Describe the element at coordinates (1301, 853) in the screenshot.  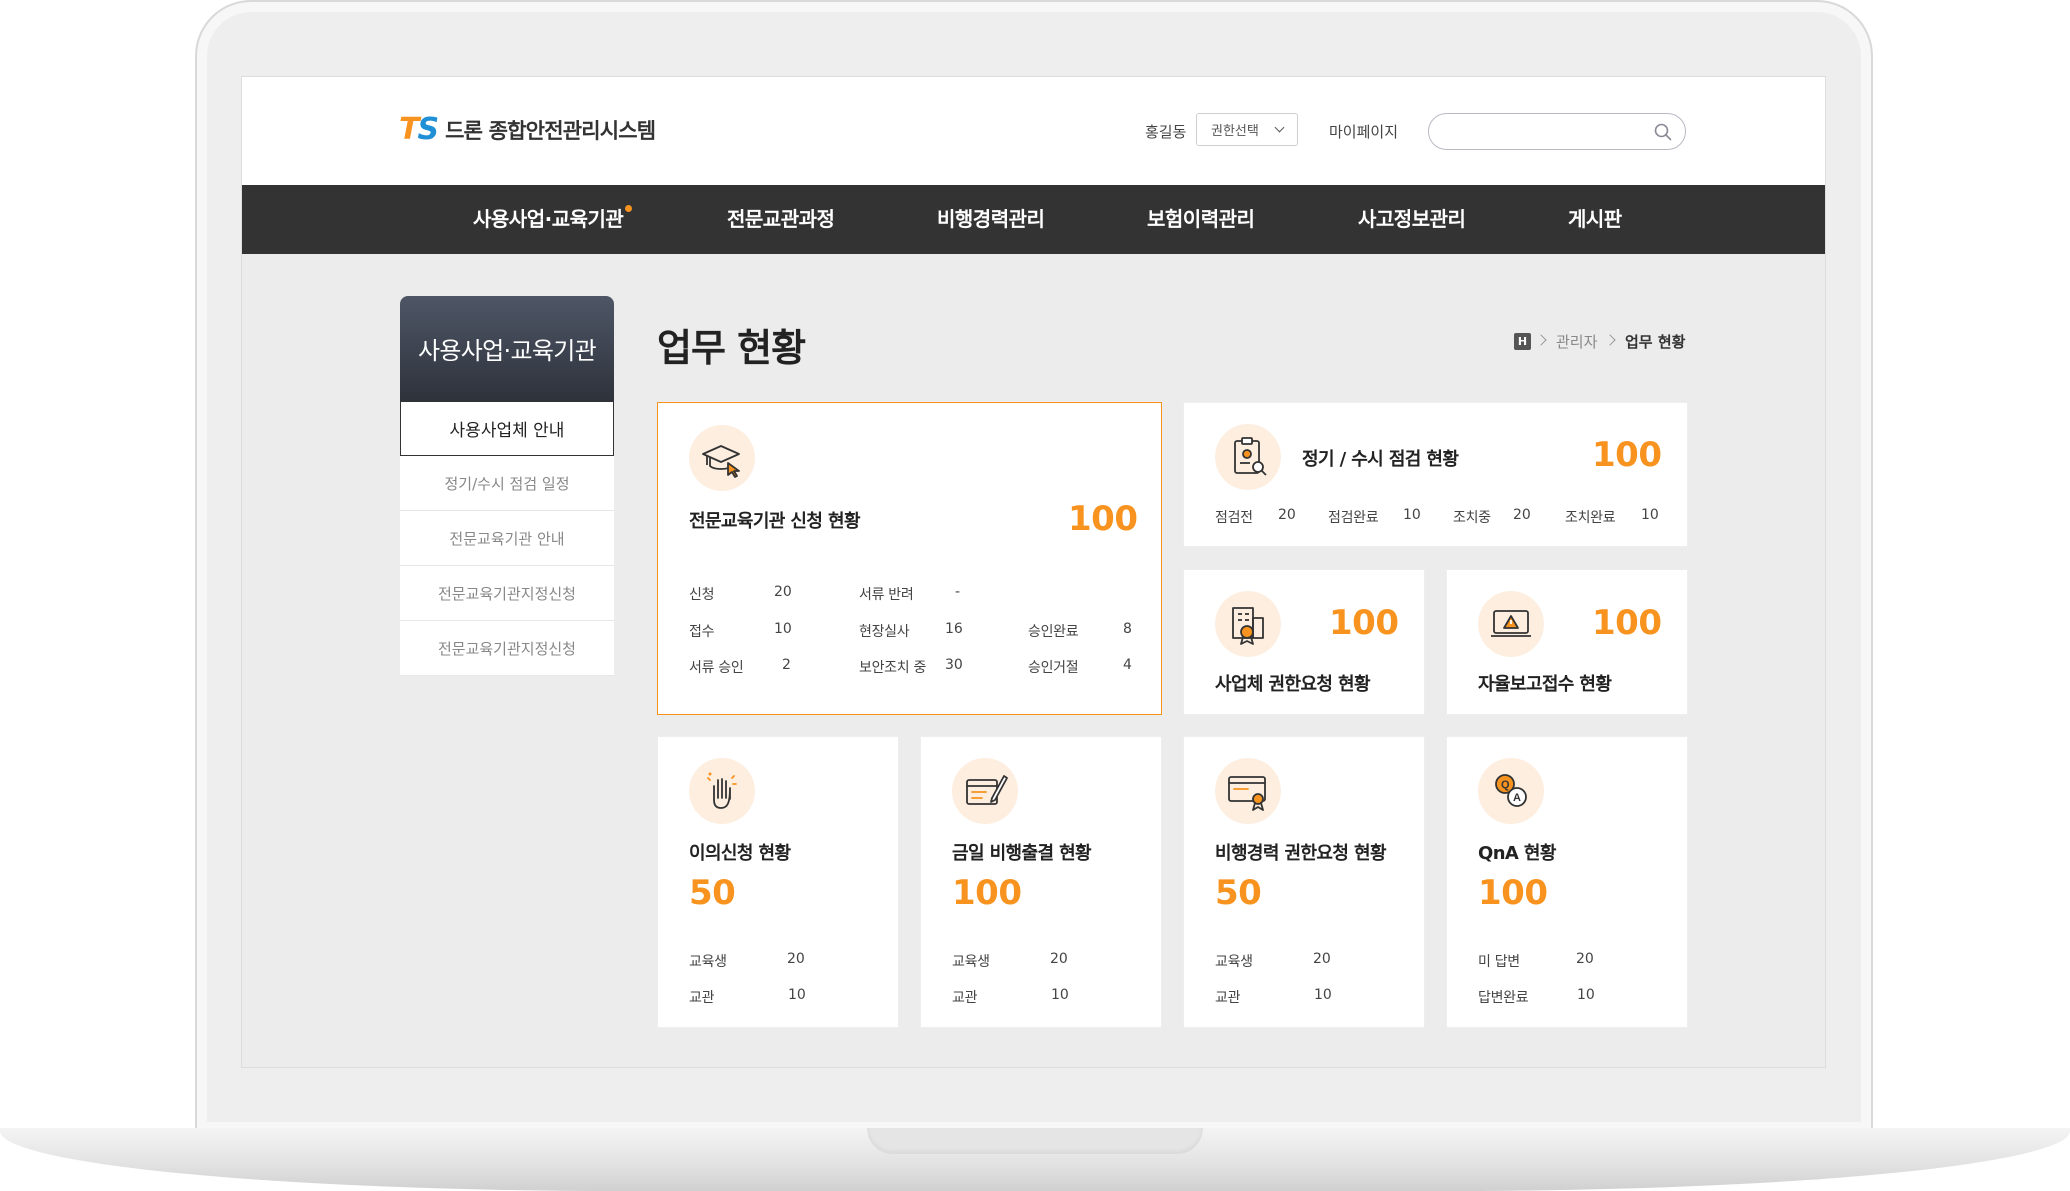
I see `card-title: 비행경력 권한요청 현황` at that location.